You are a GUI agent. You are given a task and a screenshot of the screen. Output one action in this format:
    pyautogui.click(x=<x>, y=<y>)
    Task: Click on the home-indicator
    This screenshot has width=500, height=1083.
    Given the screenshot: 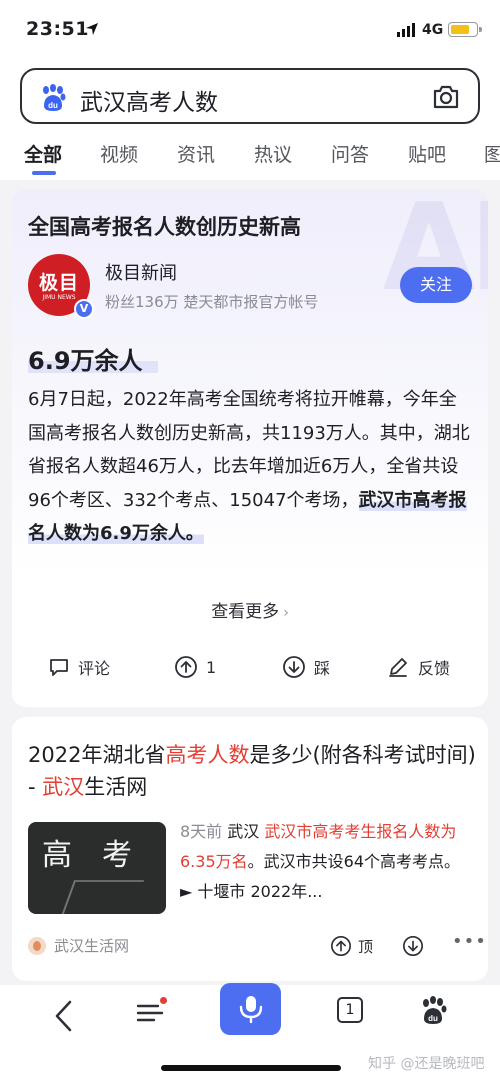 What is the action you would take?
    pyautogui.click(x=251, y=1068)
    